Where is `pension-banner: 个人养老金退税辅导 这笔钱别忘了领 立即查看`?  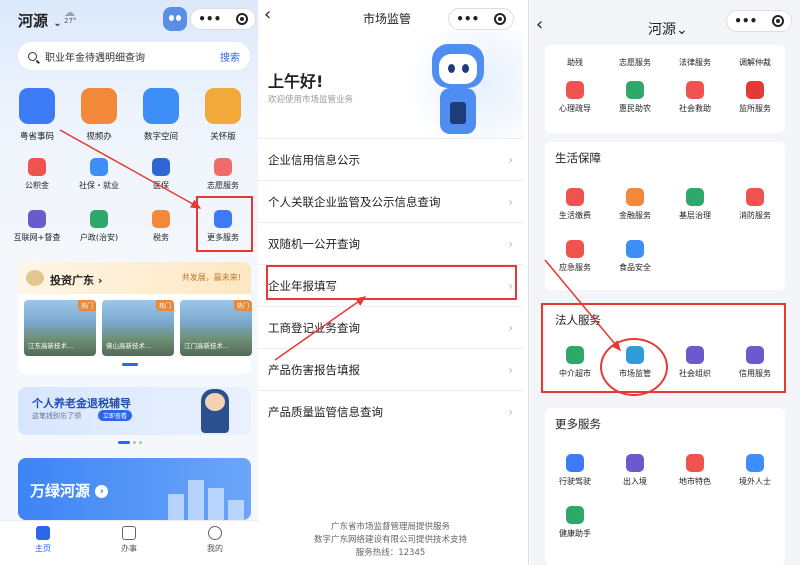
pension-banner: 个人养老金退税辅导 这笔钱别忘了领 立即查看 is located at coordinates (134, 411).